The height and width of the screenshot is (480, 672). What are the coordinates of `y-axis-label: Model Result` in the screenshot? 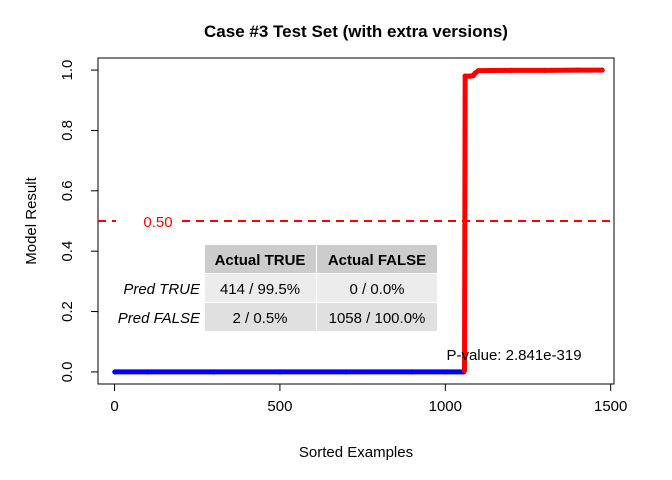 It's located at (31, 220).